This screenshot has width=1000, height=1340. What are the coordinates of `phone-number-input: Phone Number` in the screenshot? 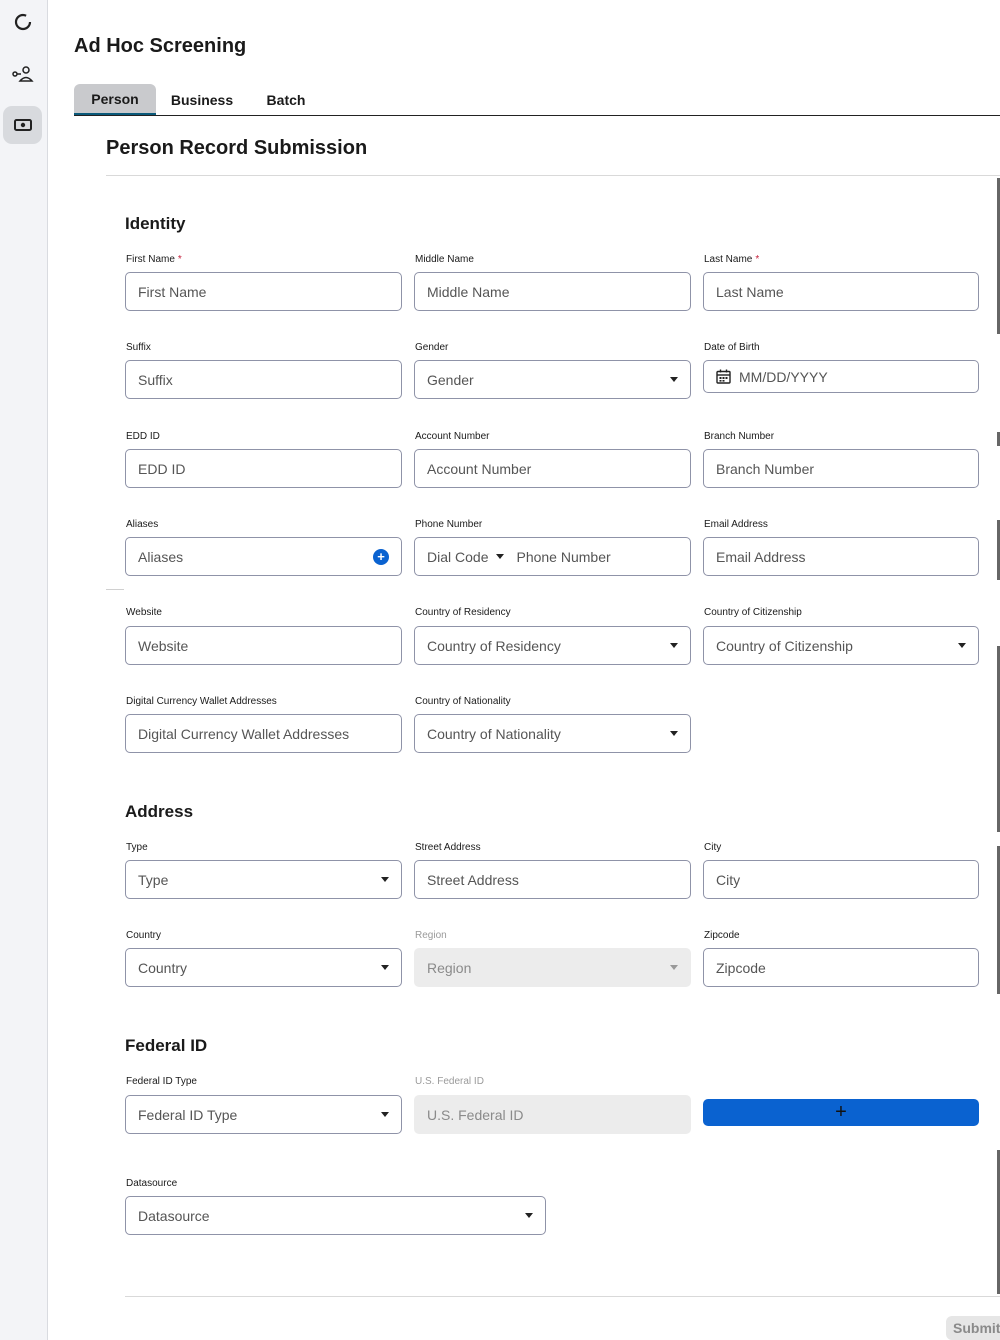 It's located at (563, 557).